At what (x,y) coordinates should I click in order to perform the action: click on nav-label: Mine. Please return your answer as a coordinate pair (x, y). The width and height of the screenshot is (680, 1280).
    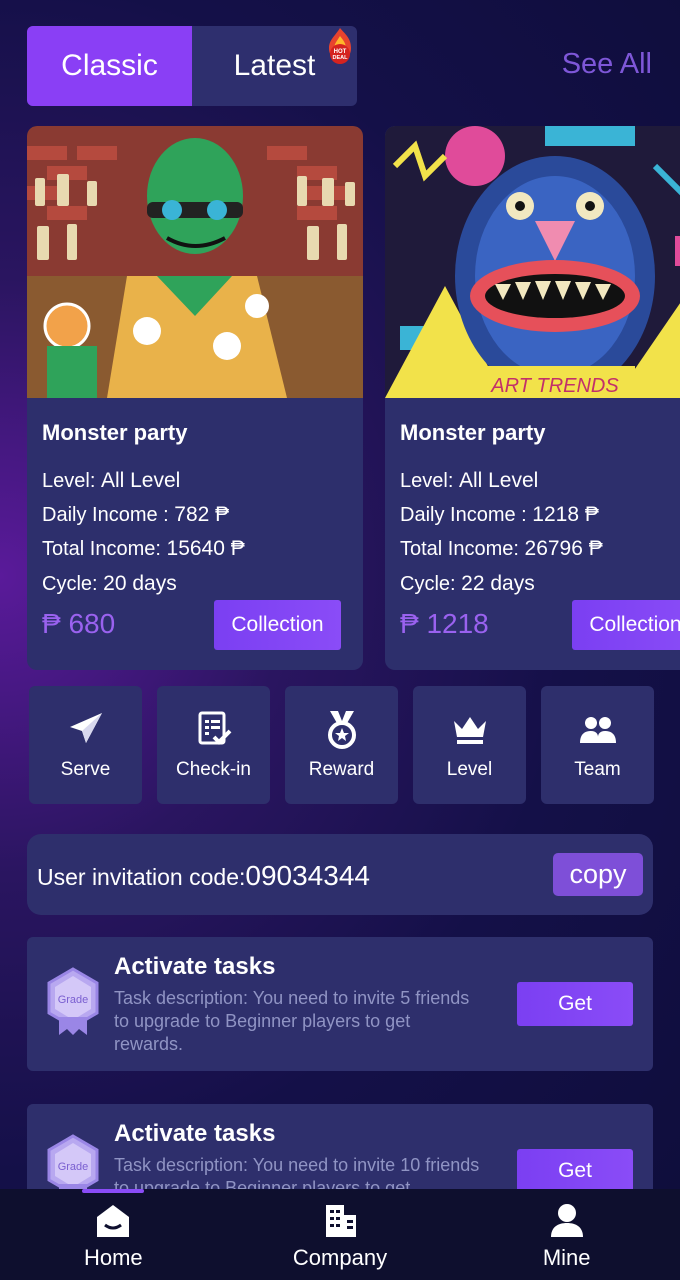
    Looking at the image, I should click on (566, 1257).